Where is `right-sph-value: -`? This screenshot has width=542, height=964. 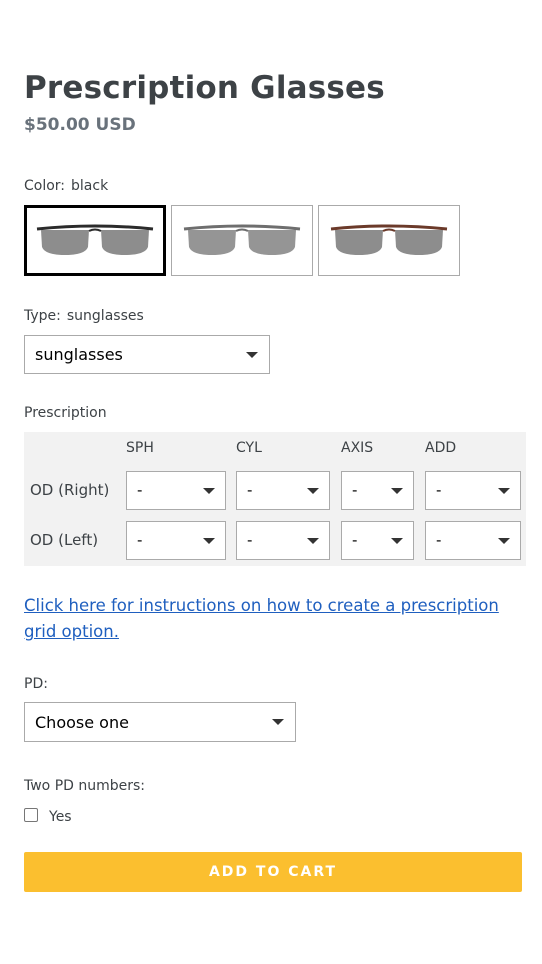
right-sph-value: - is located at coordinates (140, 490).